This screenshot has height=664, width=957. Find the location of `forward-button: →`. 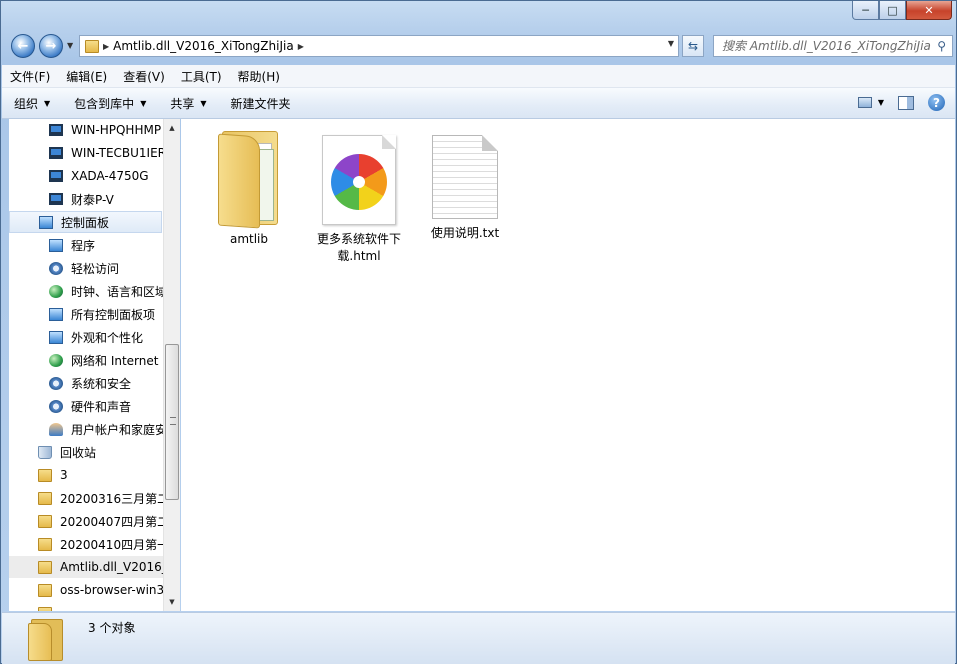

forward-button: → is located at coordinates (51, 46).